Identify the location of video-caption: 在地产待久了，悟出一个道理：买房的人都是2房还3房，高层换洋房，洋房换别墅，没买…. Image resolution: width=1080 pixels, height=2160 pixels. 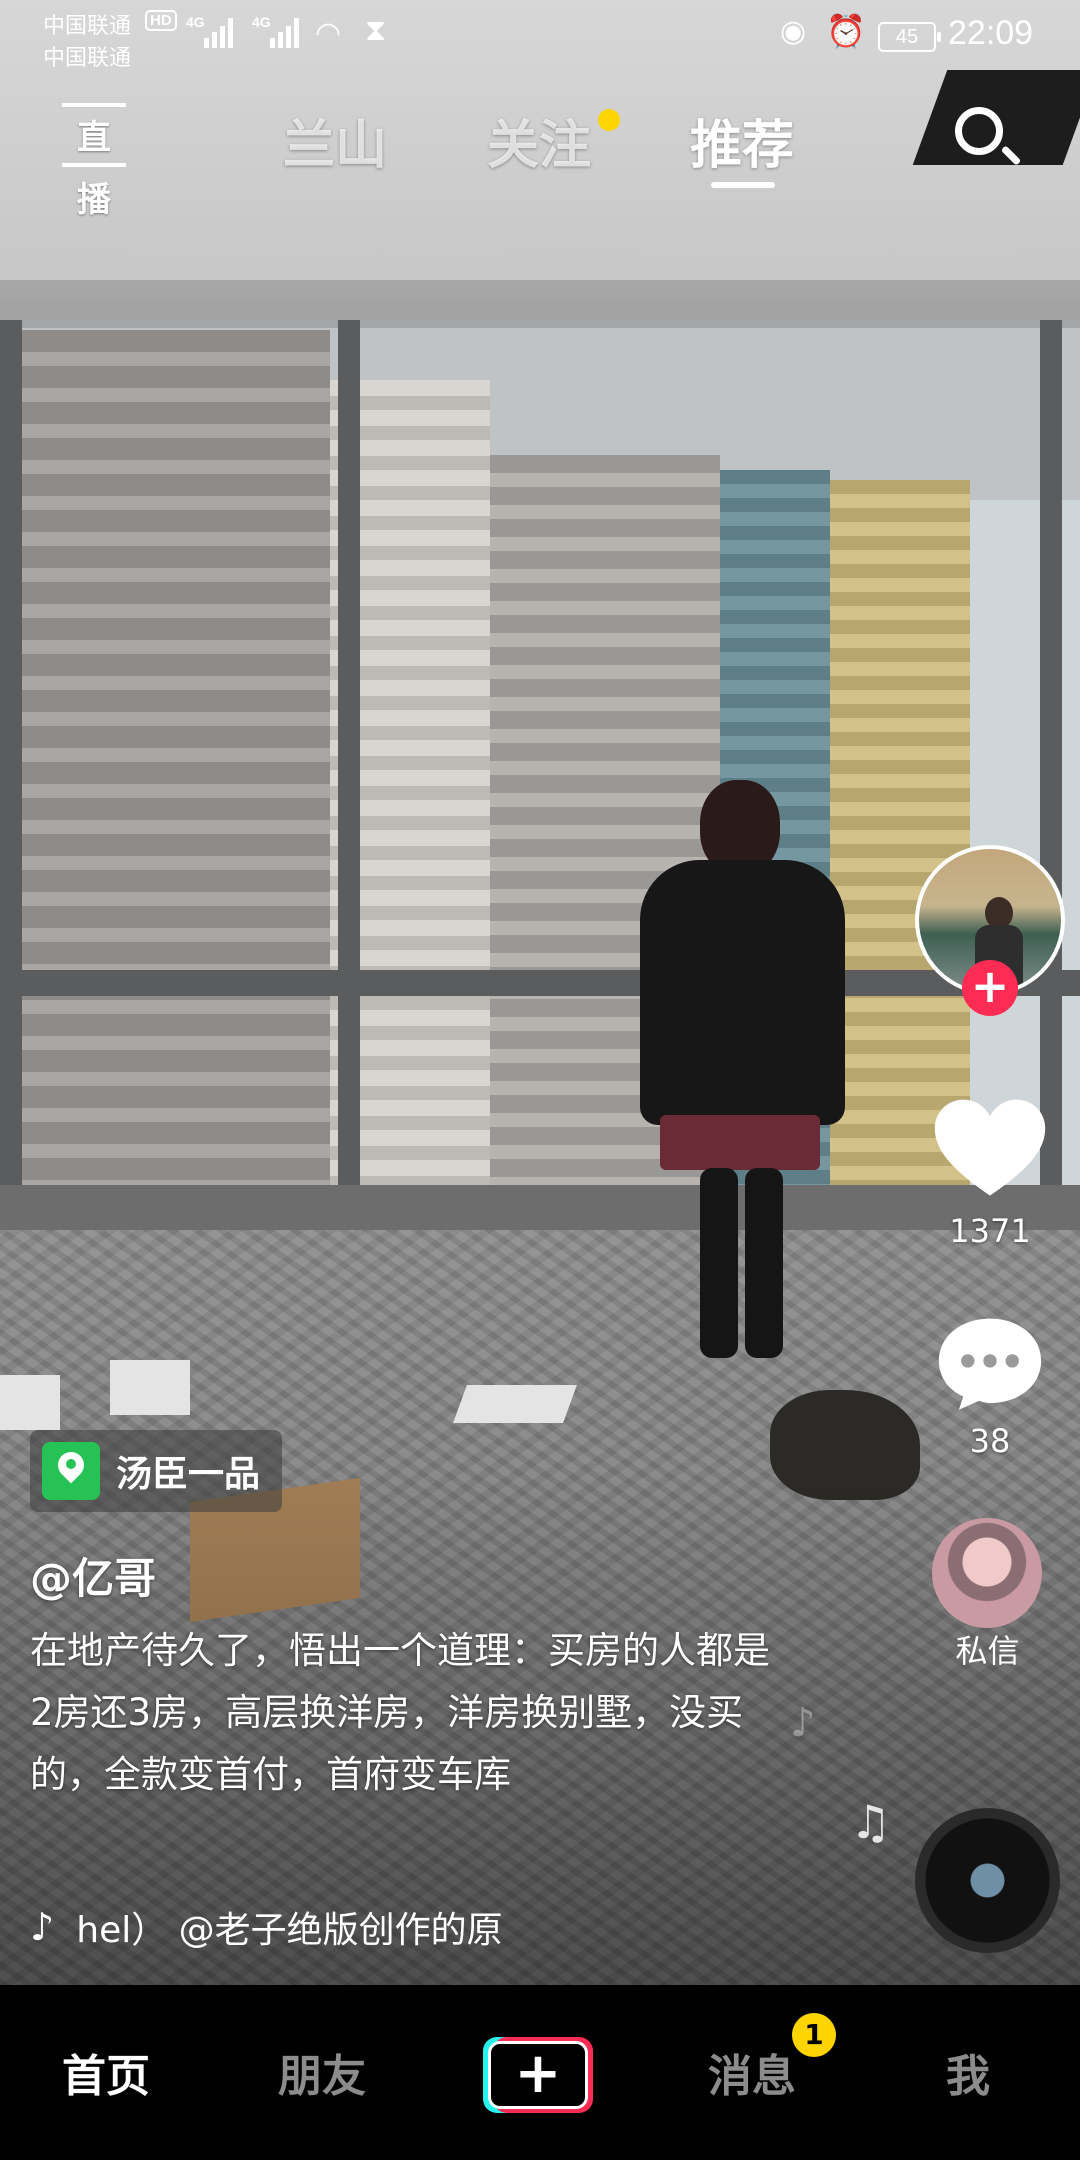
(400, 1712).